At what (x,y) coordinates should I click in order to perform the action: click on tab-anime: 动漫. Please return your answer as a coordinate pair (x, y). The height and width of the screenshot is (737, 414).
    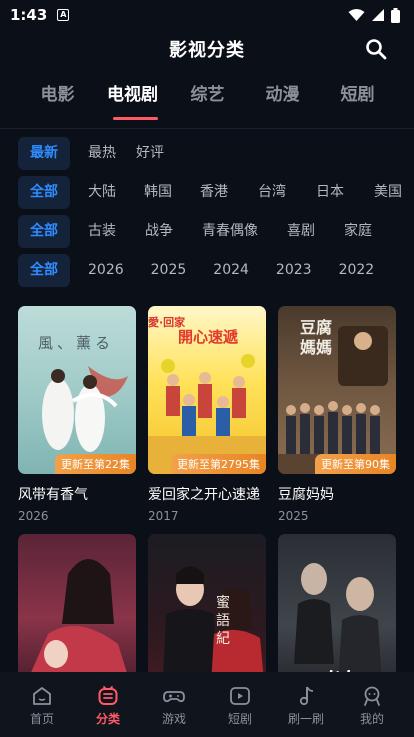
    Looking at the image, I should click on (282, 96).